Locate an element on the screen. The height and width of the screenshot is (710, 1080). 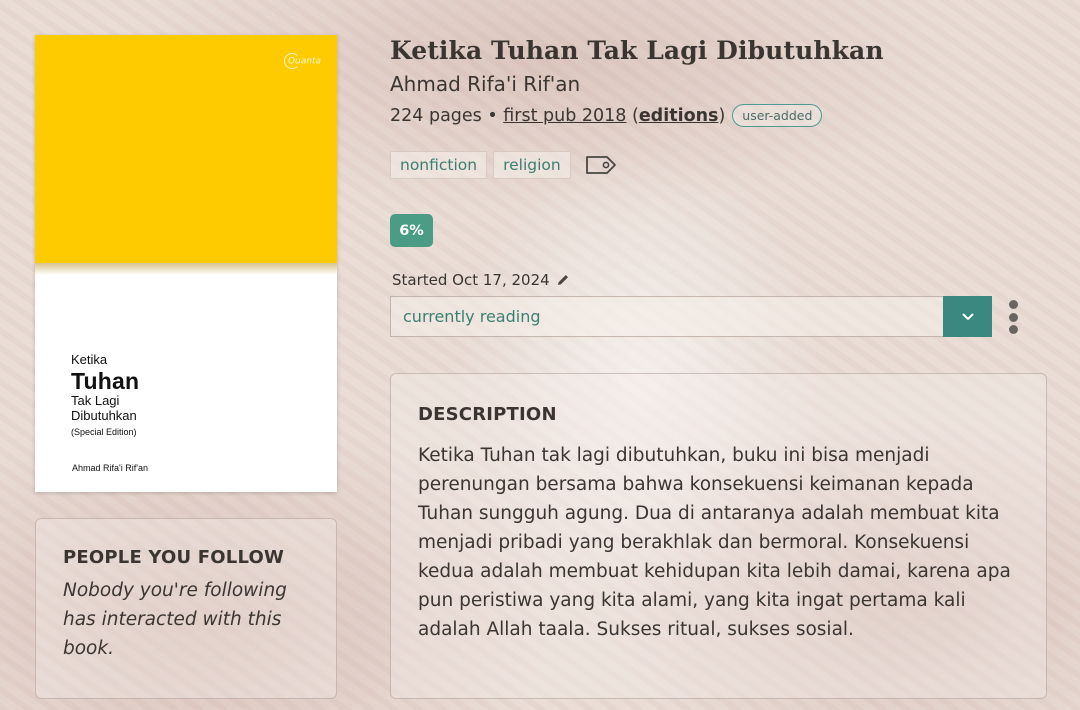
tag-nonfiction: nonfiction is located at coordinates (439, 165).